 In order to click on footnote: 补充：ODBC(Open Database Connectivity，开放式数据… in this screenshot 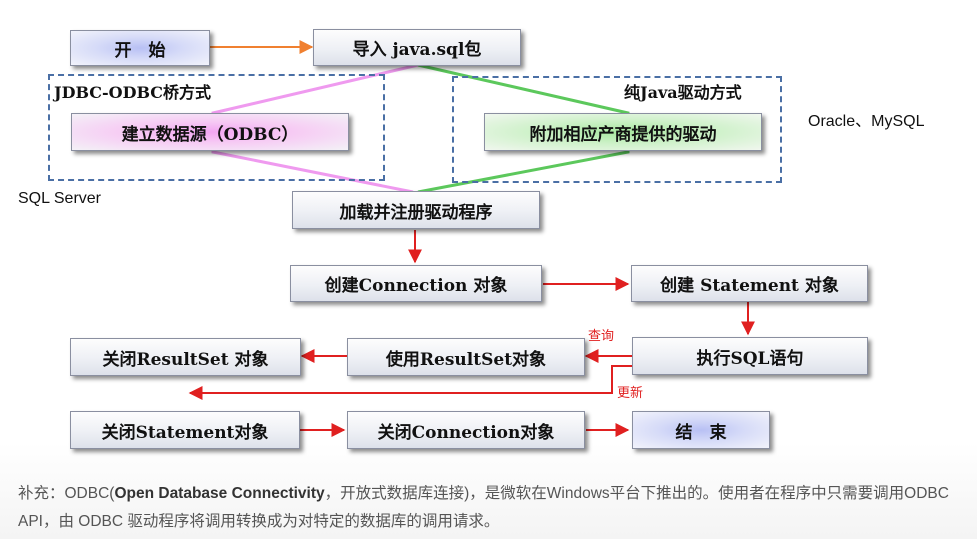, I will do `click(490, 508)`.